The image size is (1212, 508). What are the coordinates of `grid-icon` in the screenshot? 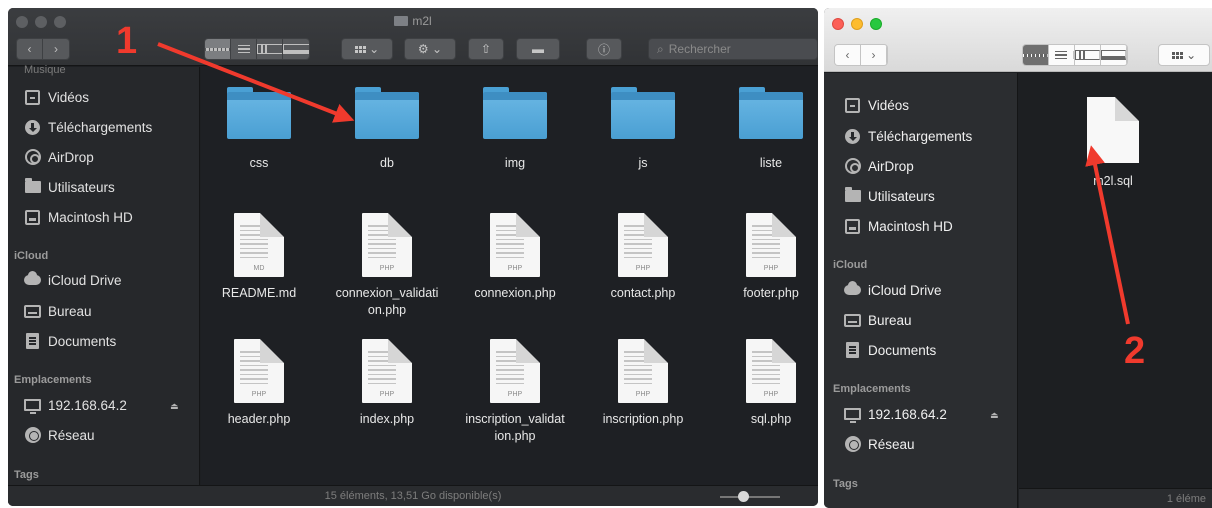 It's located at (1035, 55).